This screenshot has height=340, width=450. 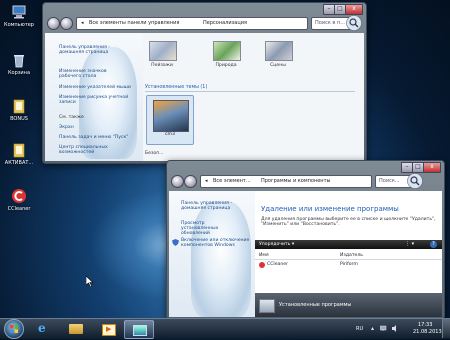 I want to click on desktop-icon-recycle-bin: Корзина, so click(x=19, y=64).